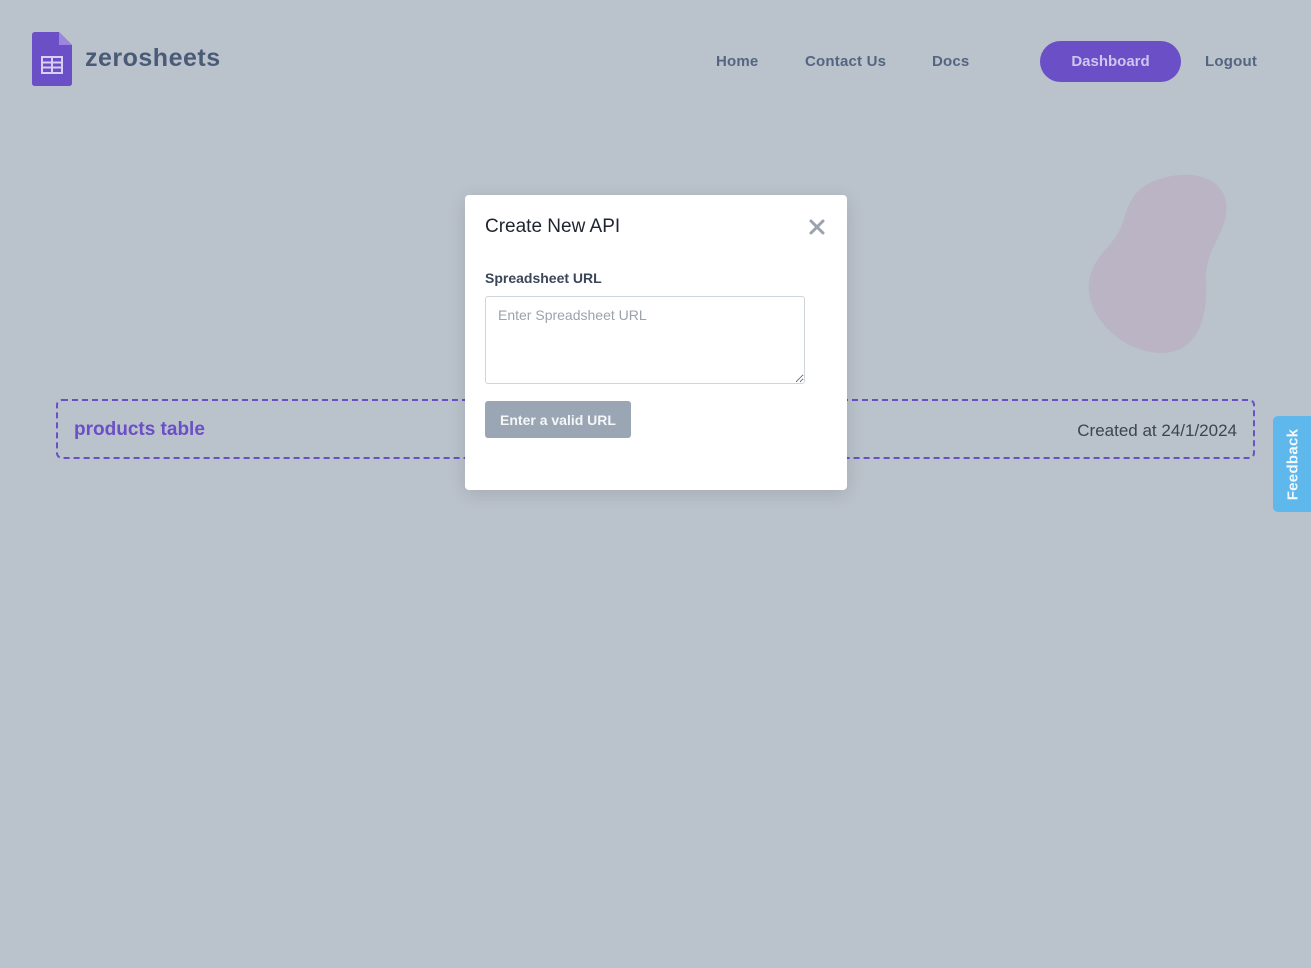 This screenshot has width=1311, height=968. What do you see at coordinates (139, 430) in the screenshot?
I see `api-name: products table` at bounding box center [139, 430].